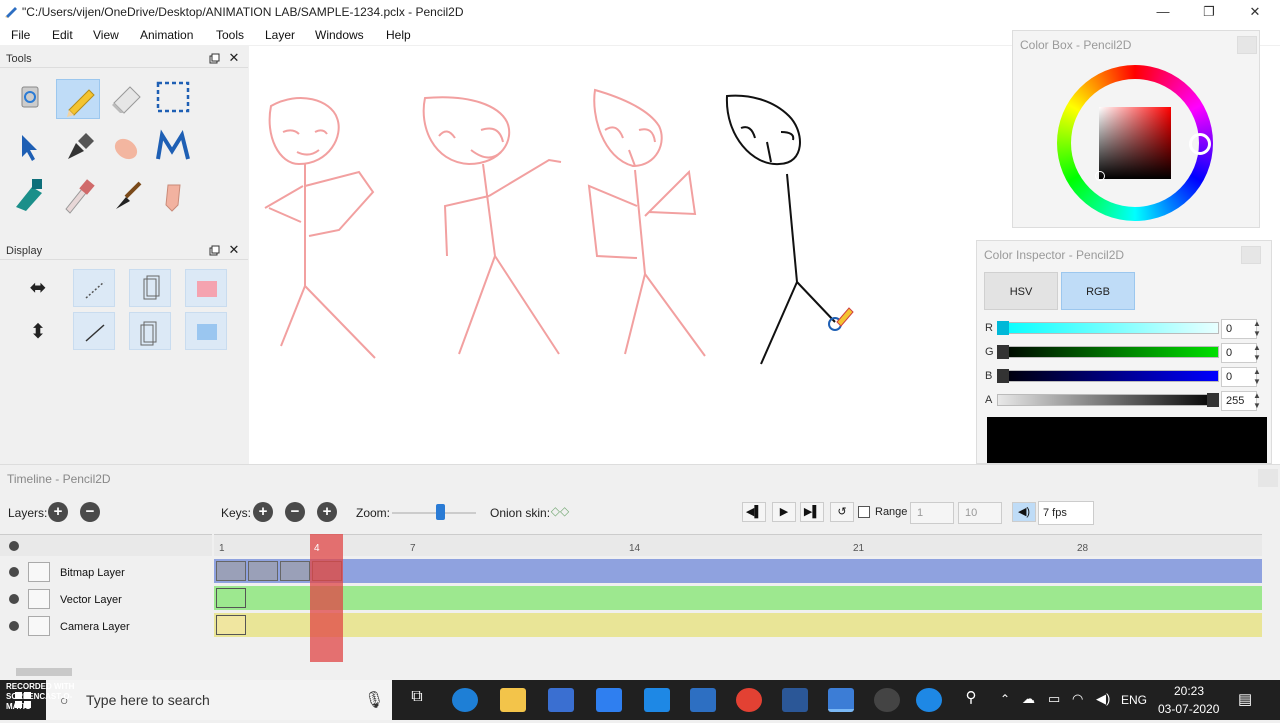 The width and height of the screenshot is (1280, 723). What do you see at coordinates (1003, 352) in the screenshot?
I see `g-slider-handle` at bounding box center [1003, 352].